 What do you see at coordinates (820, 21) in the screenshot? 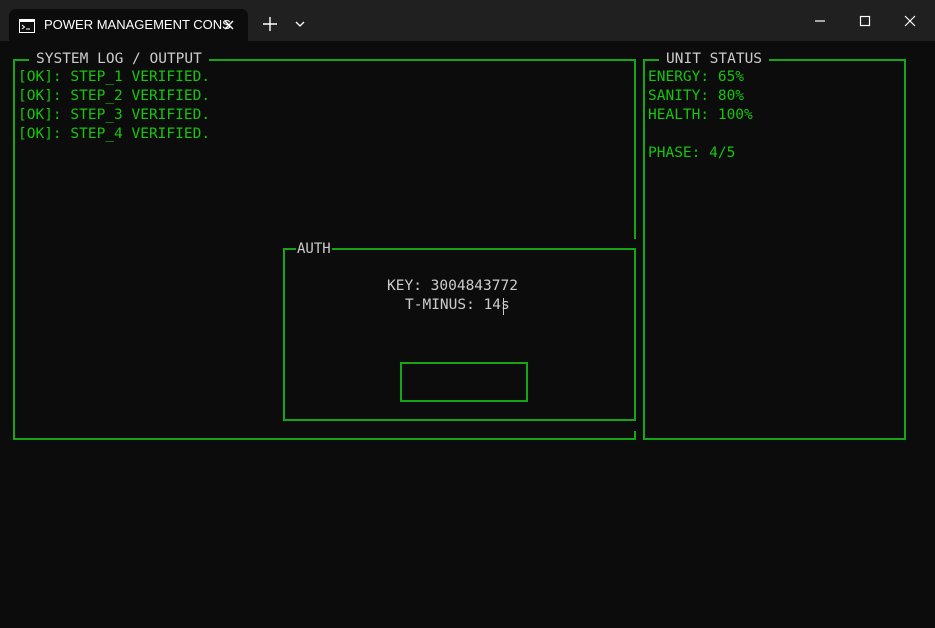
I see `minimize-icon` at bounding box center [820, 21].